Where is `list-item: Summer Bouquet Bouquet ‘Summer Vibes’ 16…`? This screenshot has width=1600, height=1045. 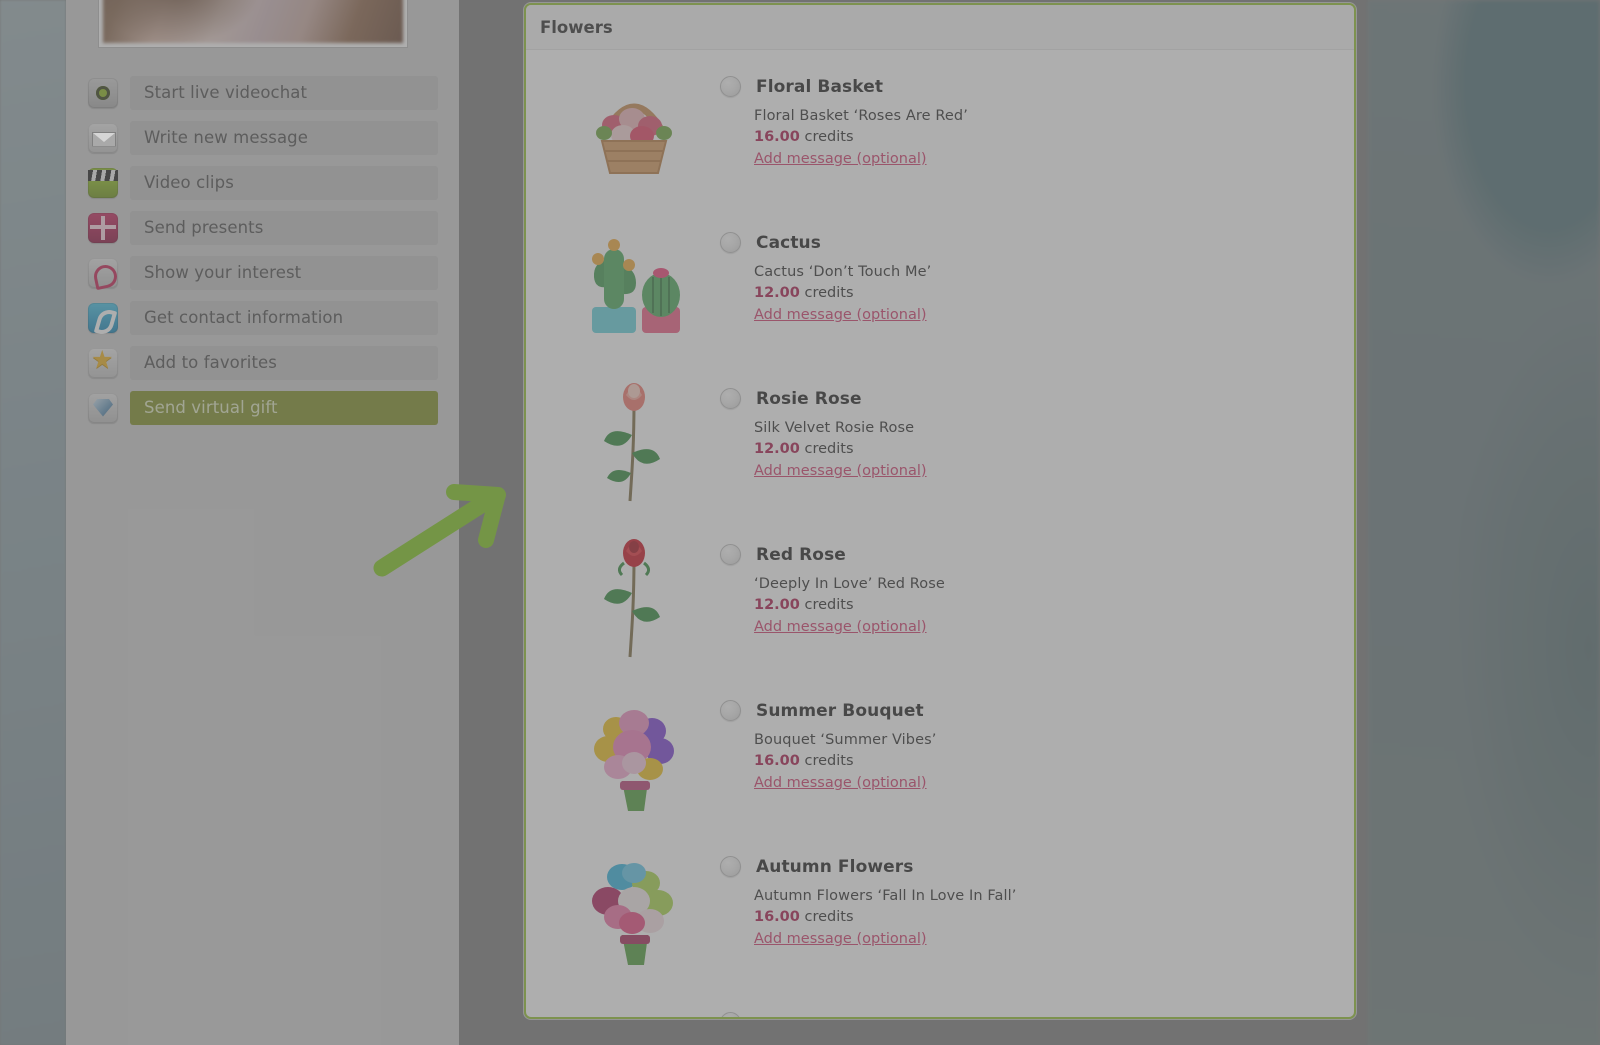 list-item: Summer Bouquet Bouquet ‘Summer Vibes’ 16… is located at coordinates (940, 766).